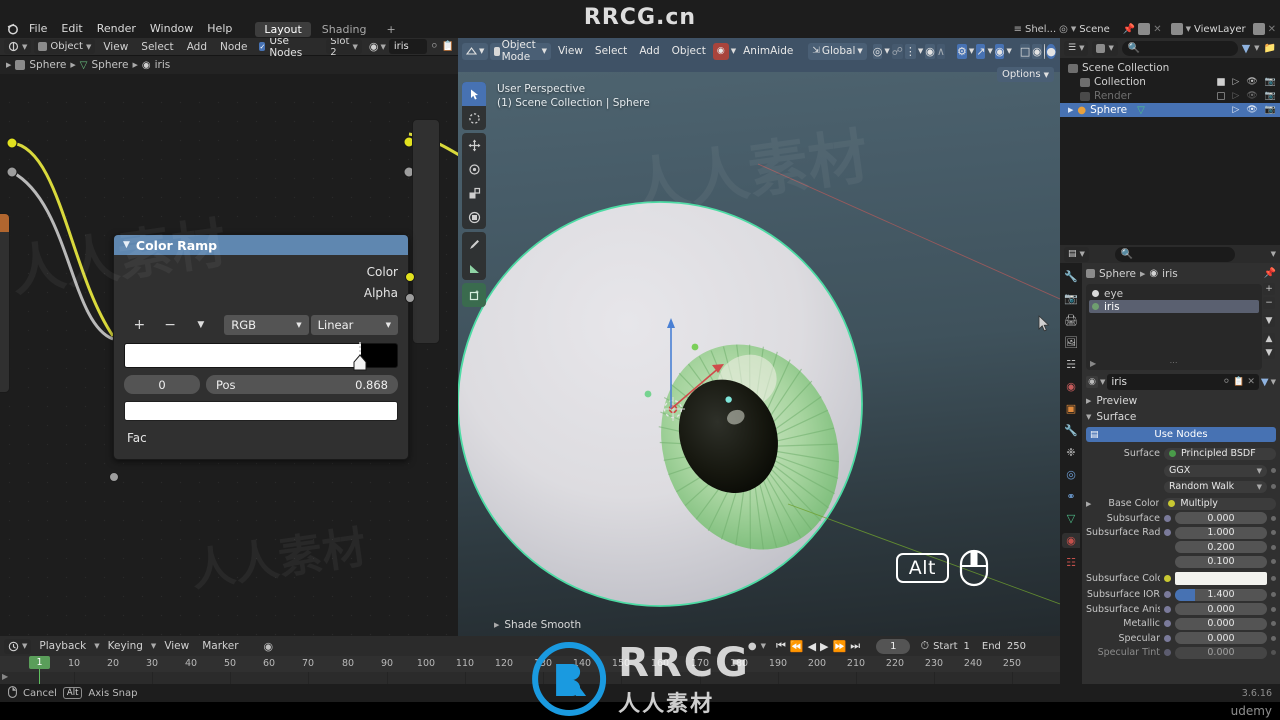 Image resolution: width=1280 pixels, height=720 pixels. Describe the element at coordinates (38, 29) in the screenshot. I see `menu-file: File` at that location.